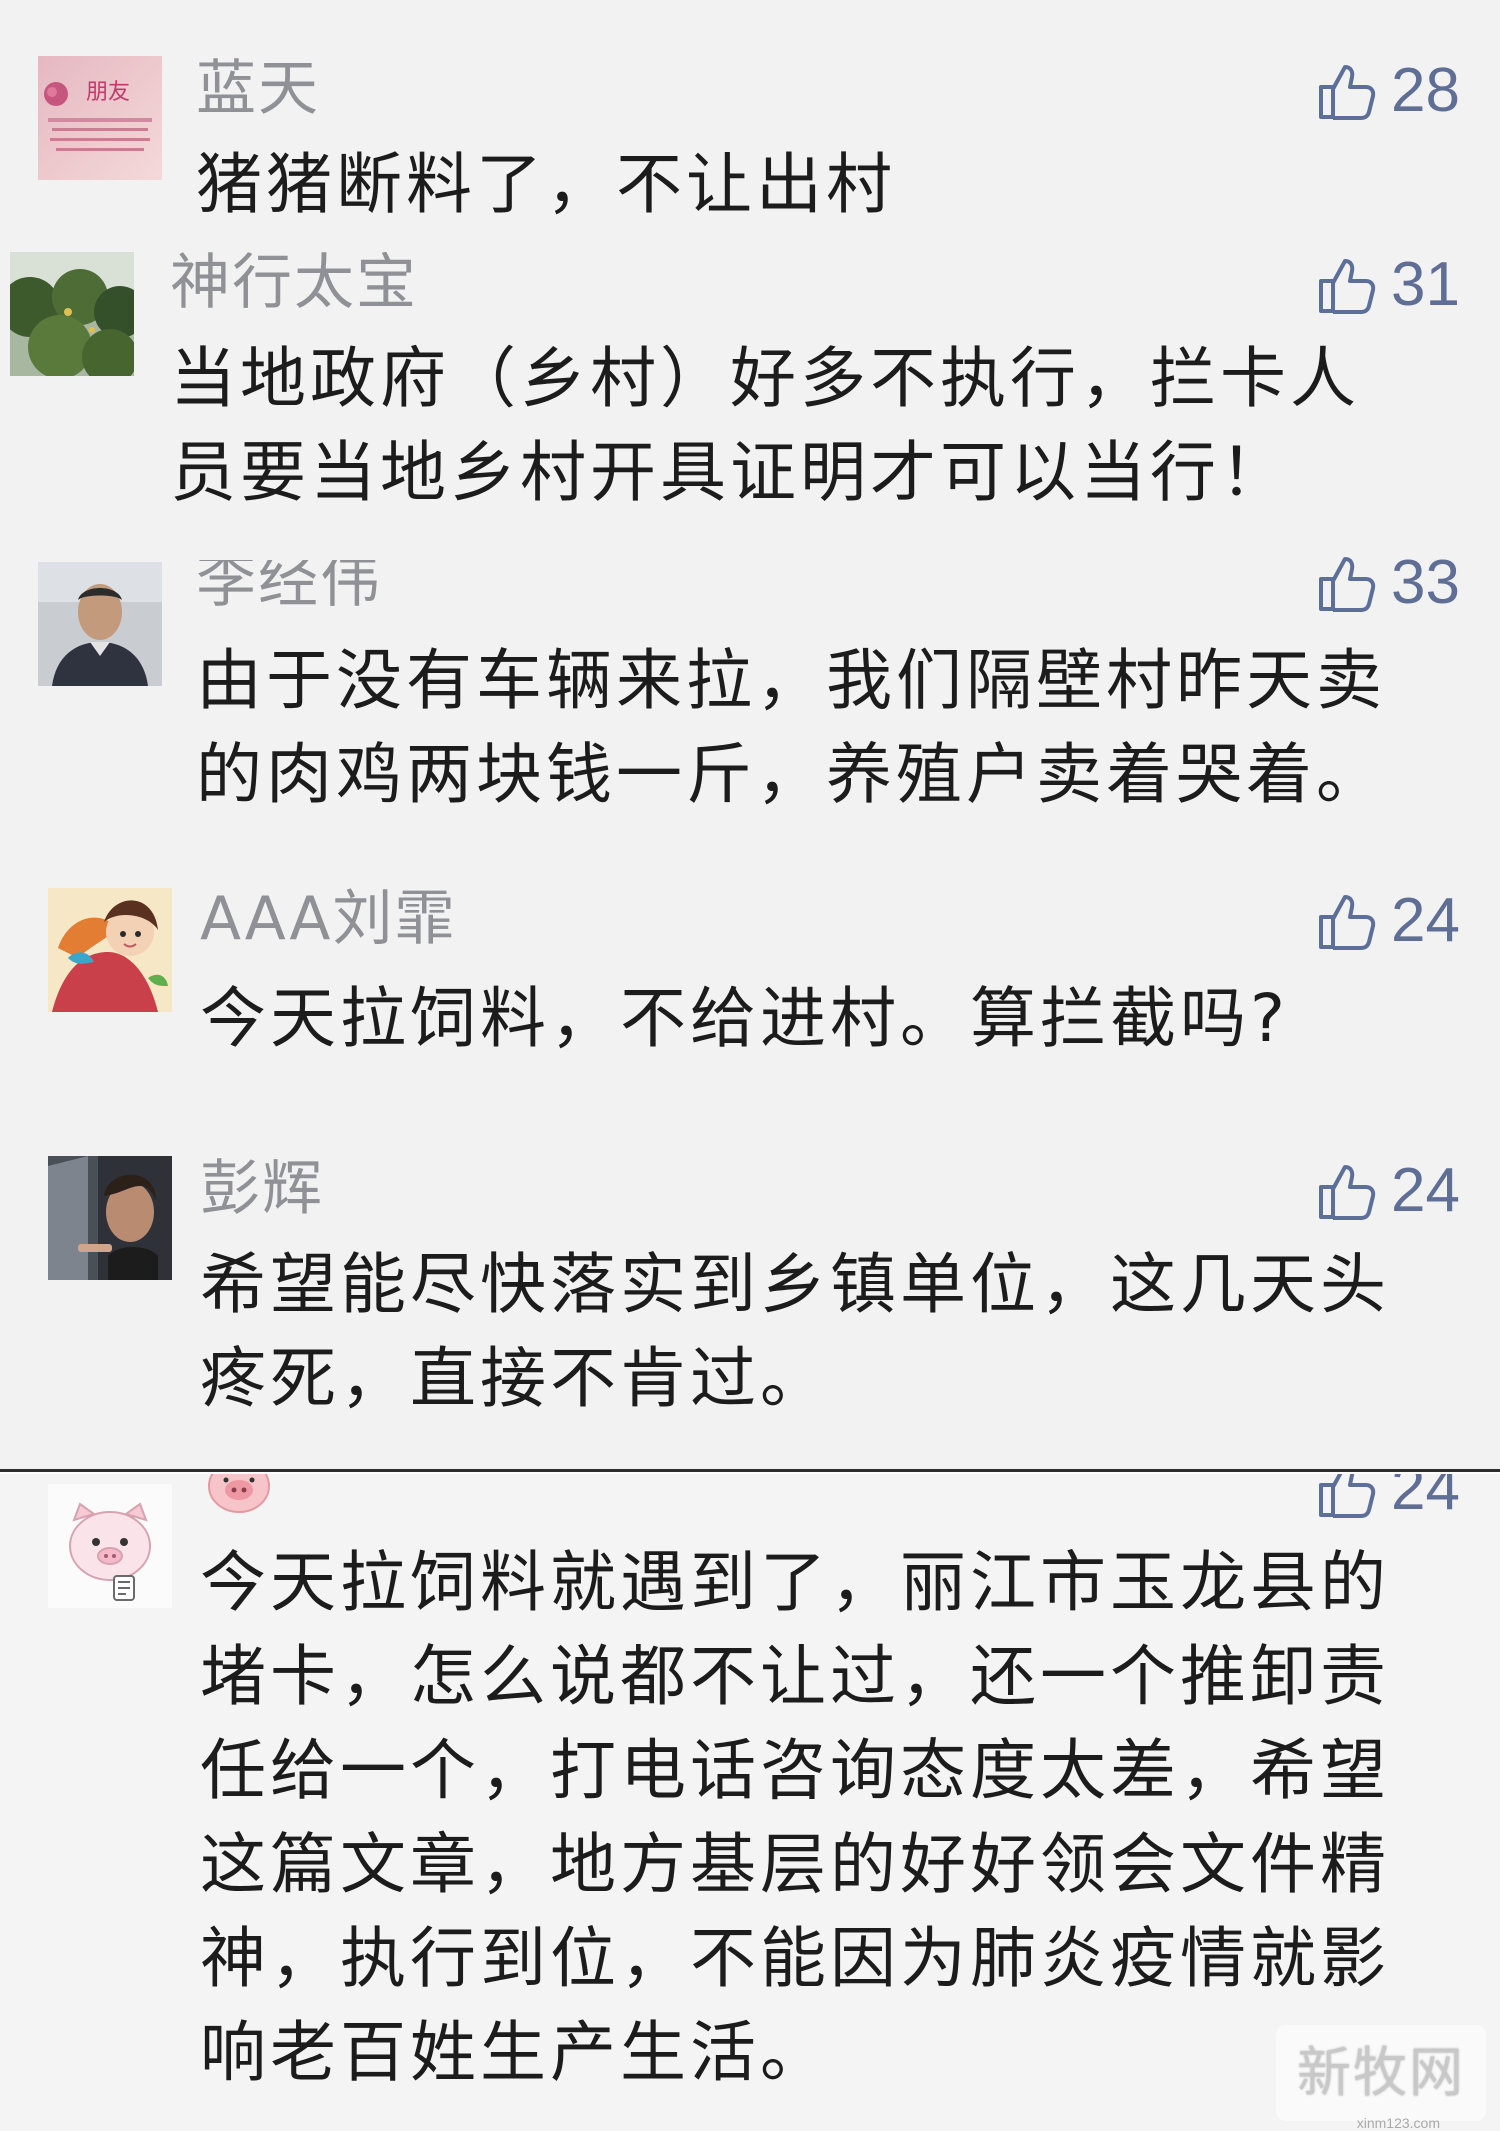  What do you see at coordinates (745, 1018) in the screenshot?
I see `comment-text: 今天拉饲料，不给进村。算拦截吗?` at bounding box center [745, 1018].